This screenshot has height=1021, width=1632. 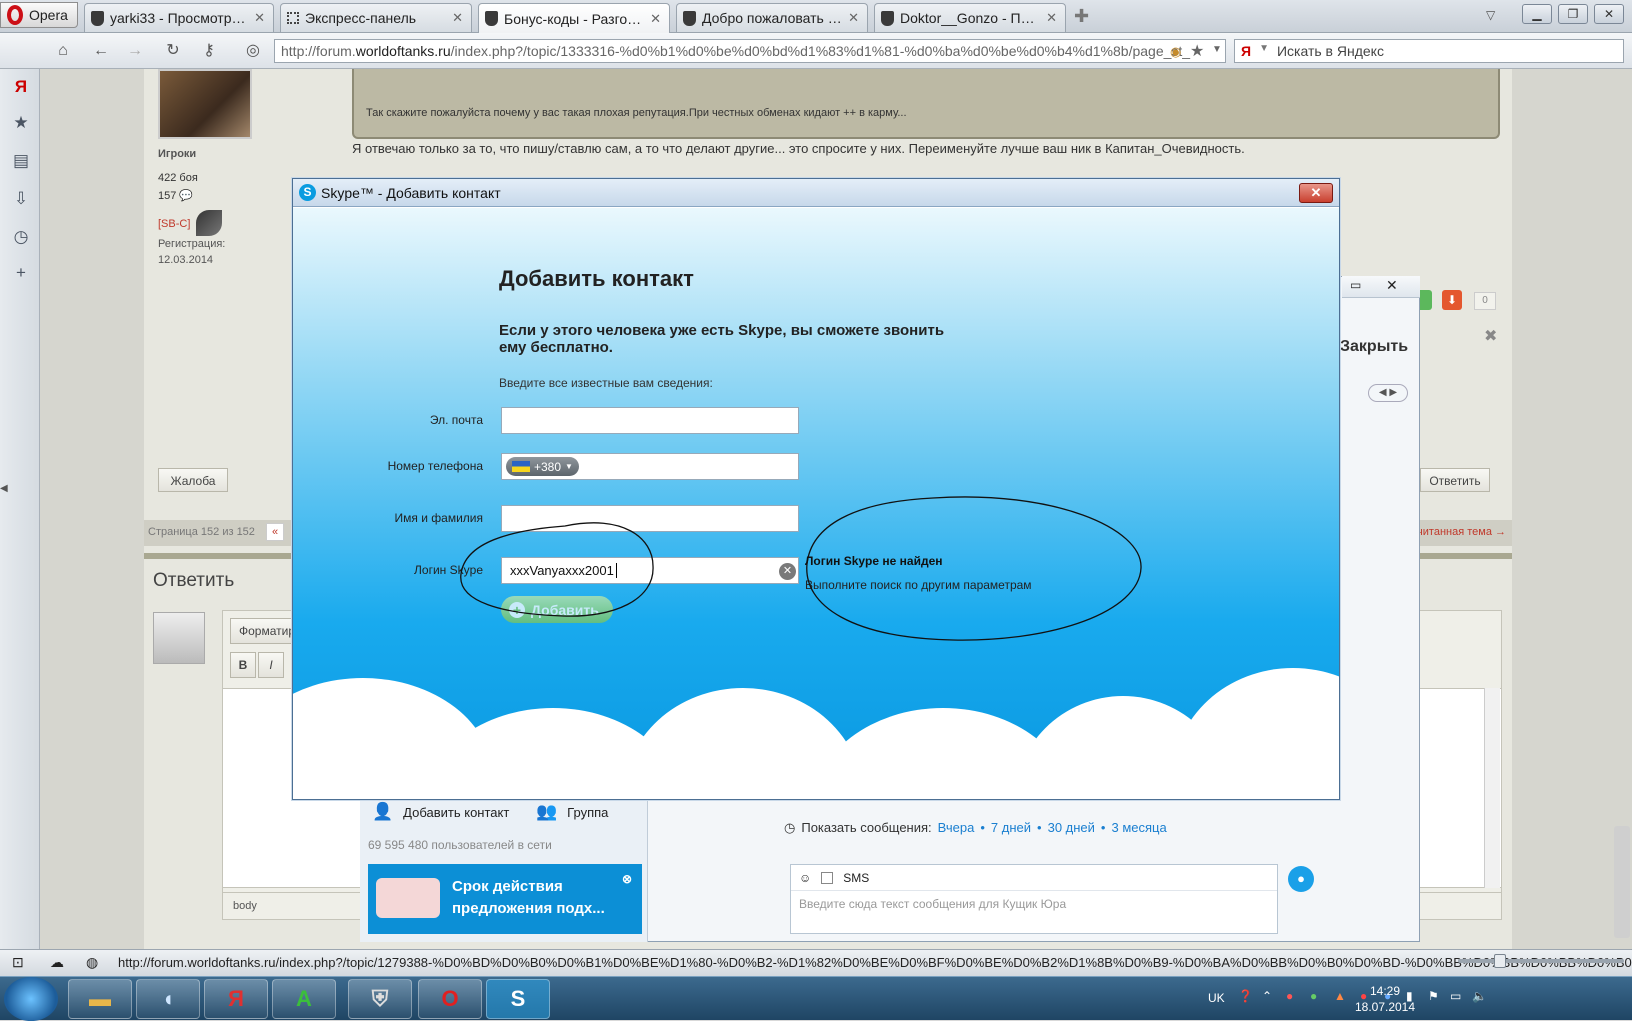 I want to click on address-dropdown-icon: ▼, so click(x=1217, y=49).